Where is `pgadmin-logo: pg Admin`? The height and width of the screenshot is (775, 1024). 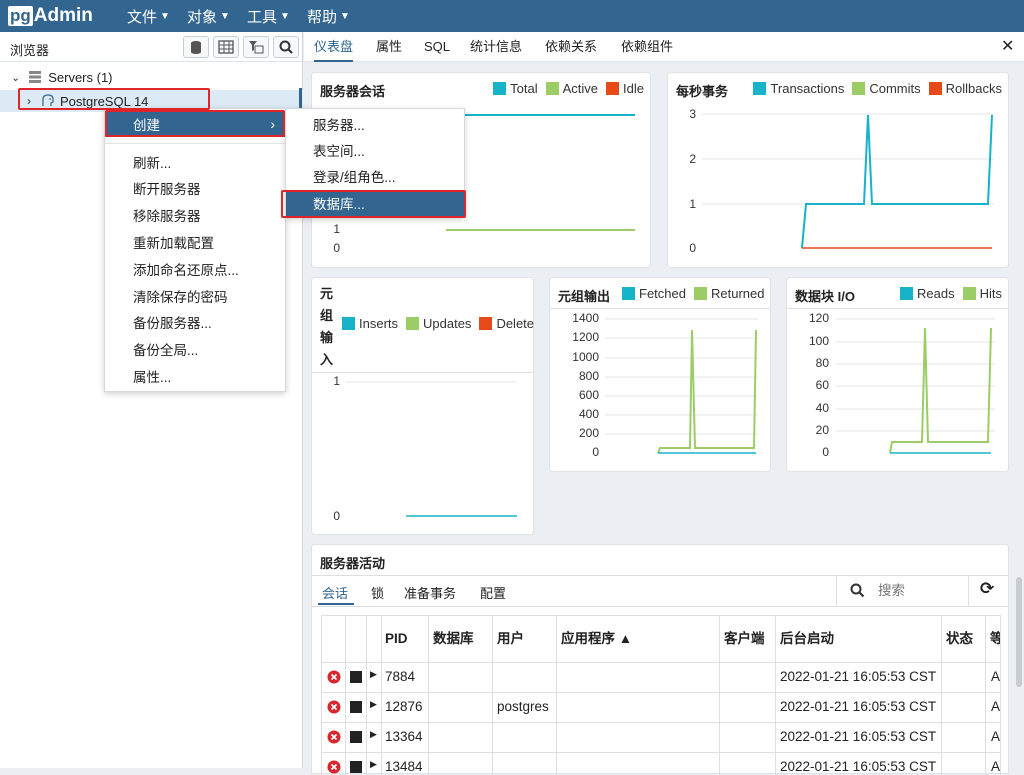
pgadmin-logo: pg Admin is located at coordinates (50, 16).